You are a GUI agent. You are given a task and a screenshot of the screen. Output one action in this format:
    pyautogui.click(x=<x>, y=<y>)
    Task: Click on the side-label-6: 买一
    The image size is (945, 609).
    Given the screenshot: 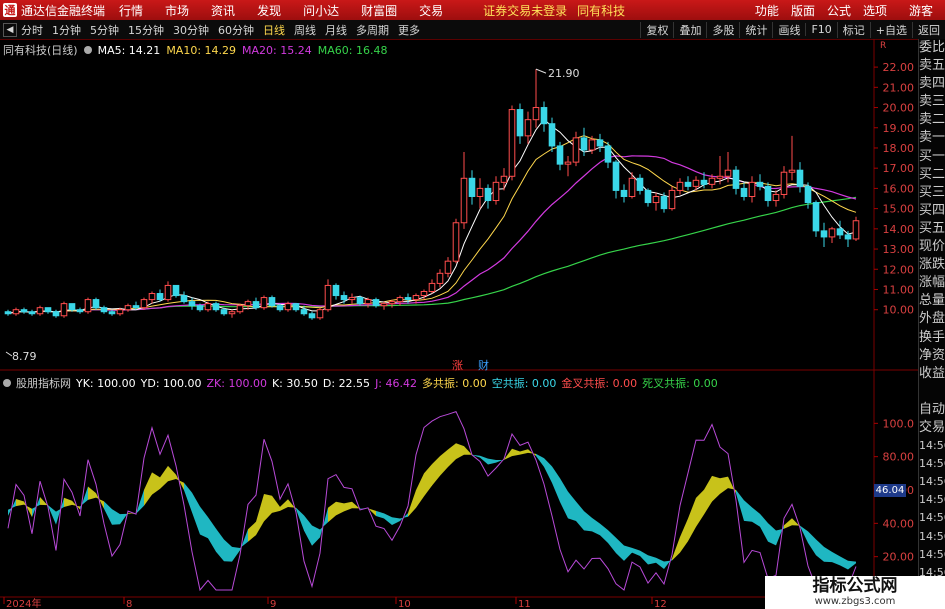 What is the action you would take?
    pyautogui.click(x=932, y=156)
    